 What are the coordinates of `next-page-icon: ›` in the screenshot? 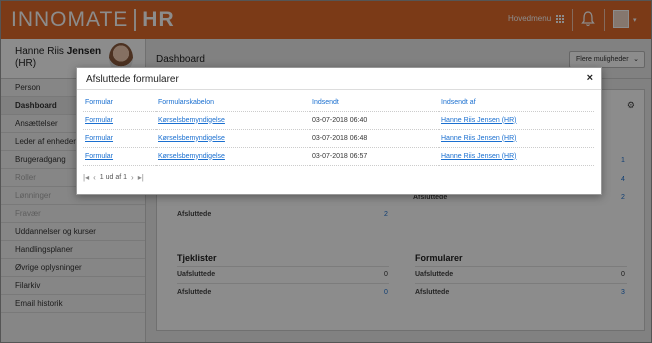 It's located at (132, 177).